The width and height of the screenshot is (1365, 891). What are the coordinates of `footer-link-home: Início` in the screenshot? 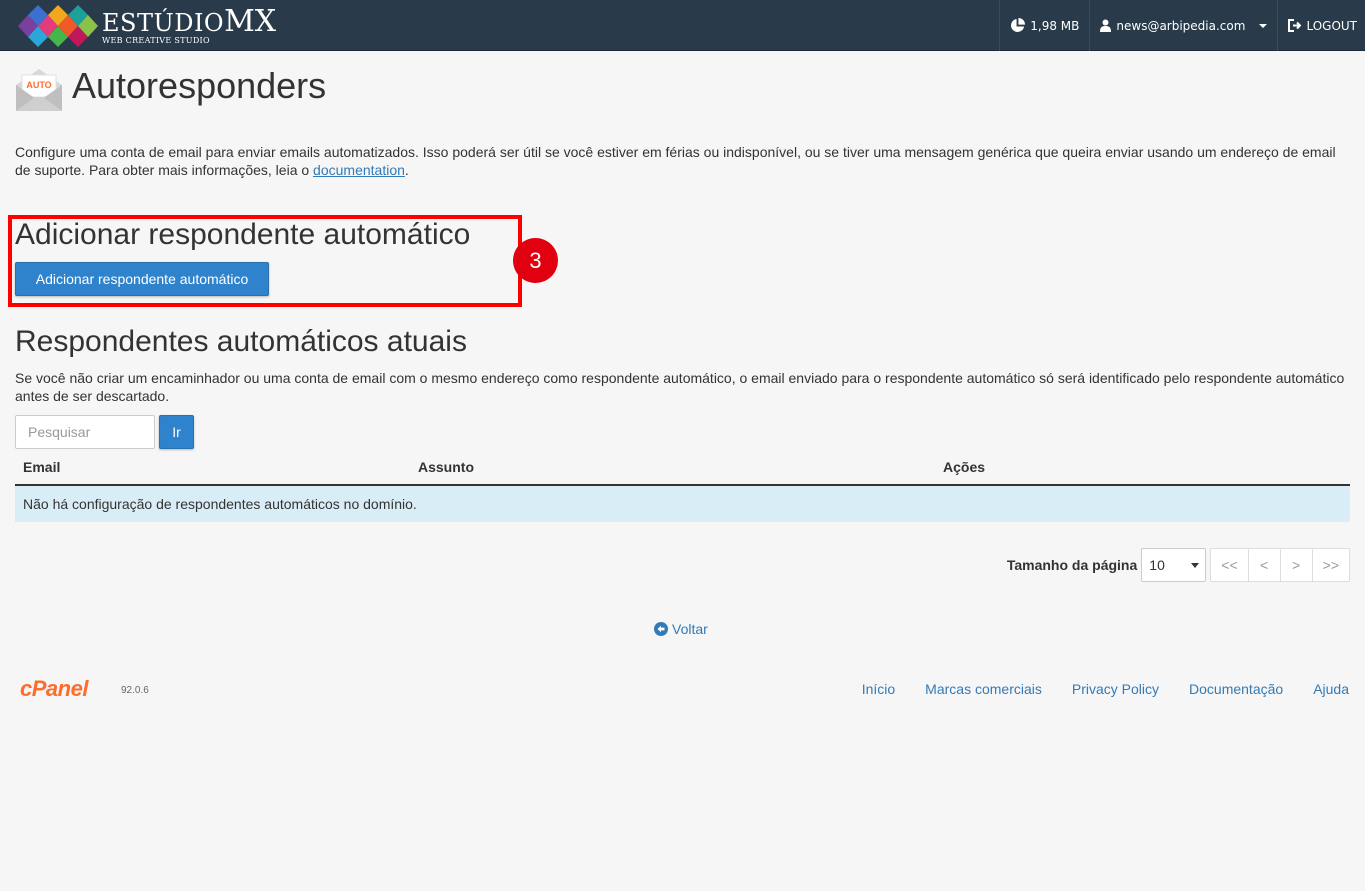 It's located at (878, 689).